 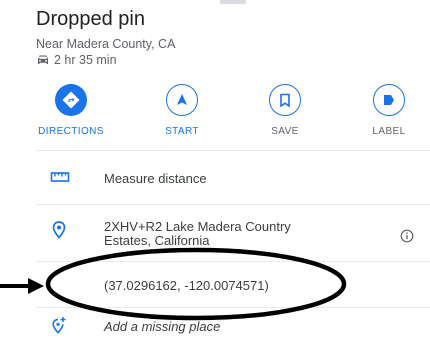 I want to click on flag-icon, so click(x=389, y=100).